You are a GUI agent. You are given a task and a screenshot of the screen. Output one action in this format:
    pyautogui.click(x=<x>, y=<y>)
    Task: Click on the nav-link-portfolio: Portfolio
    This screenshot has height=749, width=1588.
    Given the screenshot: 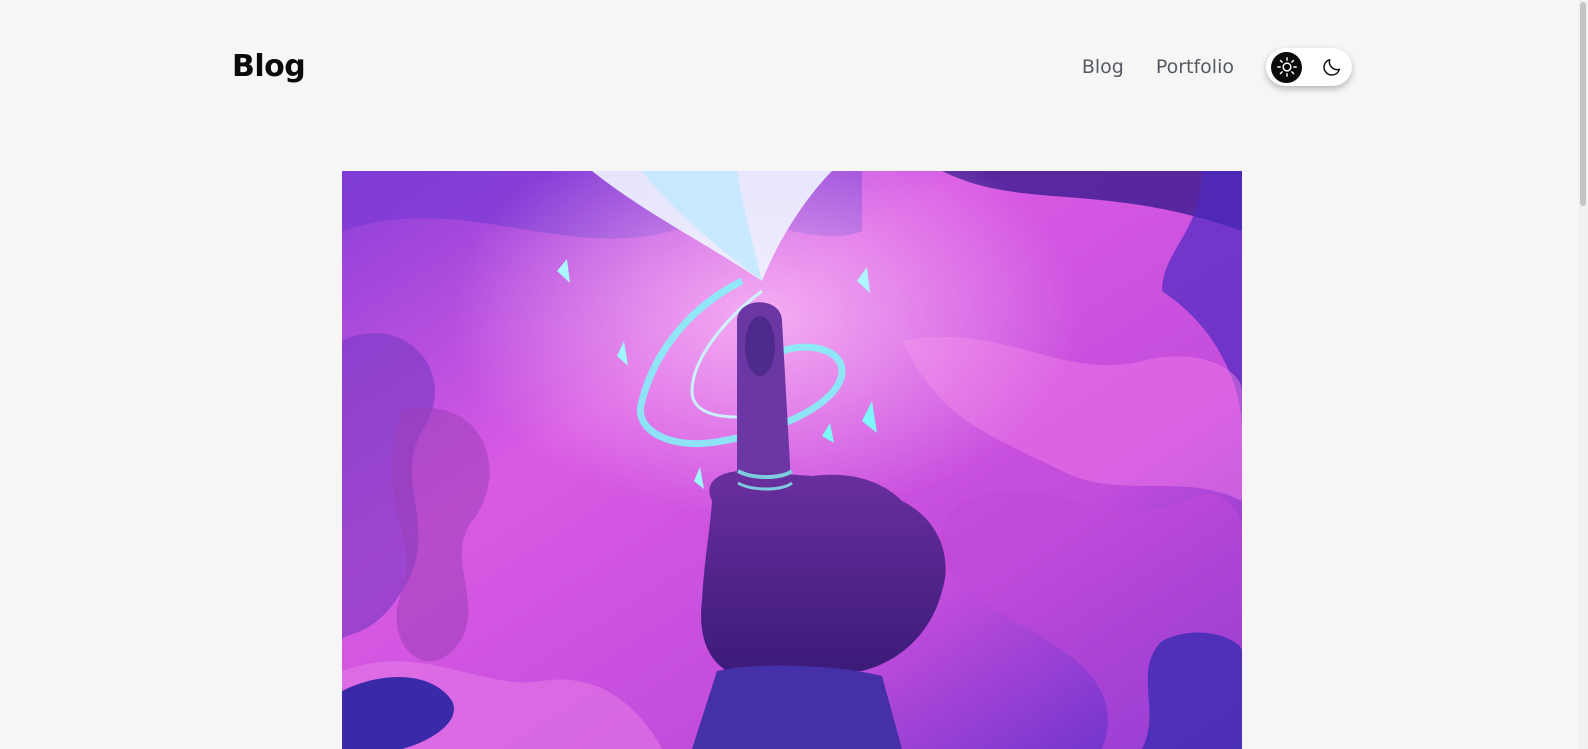 What is the action you would take?
    pyautogui.click(x=1195, y=67)
    